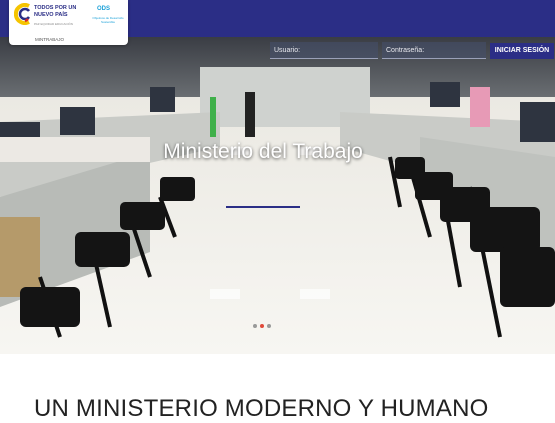  I want to click on username-input: Usuario:, so click(324, 50).